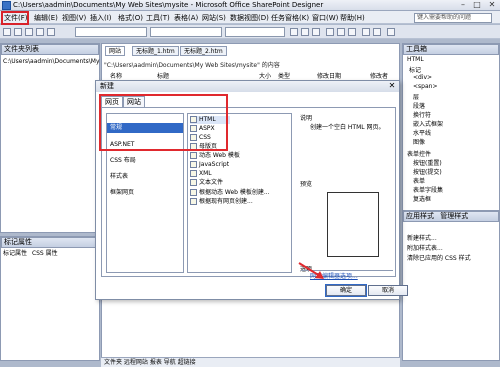 Image resolution: width=500 pixels, height=367 pixels. I want to click on align-right-icon, so click(352, 32).